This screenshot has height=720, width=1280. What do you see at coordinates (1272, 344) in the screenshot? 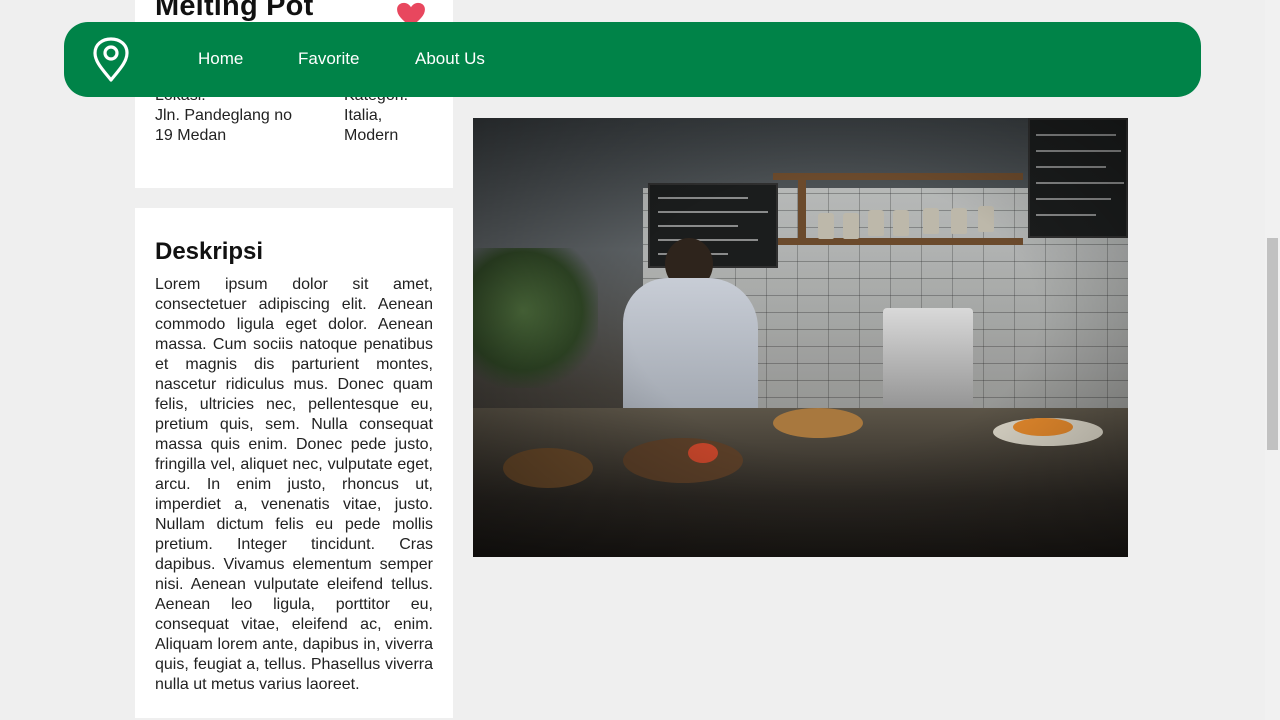
I see `scrollbar-thumb` at bounding box center [1272, 344].